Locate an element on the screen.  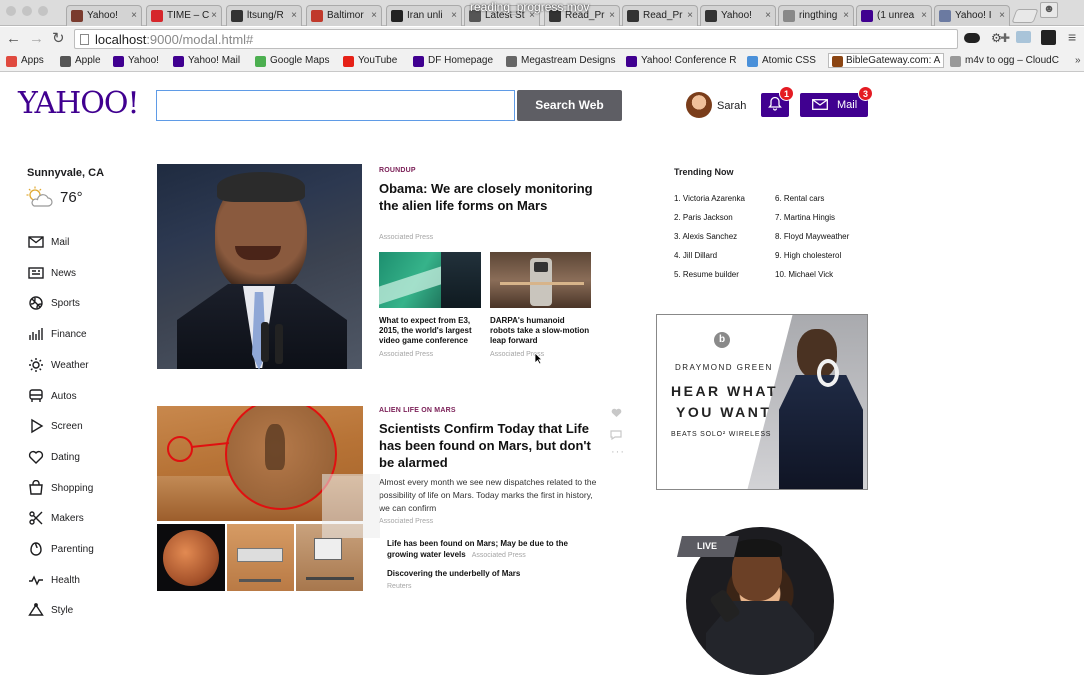
back-icon: ← is located at coordinates (13, 38).